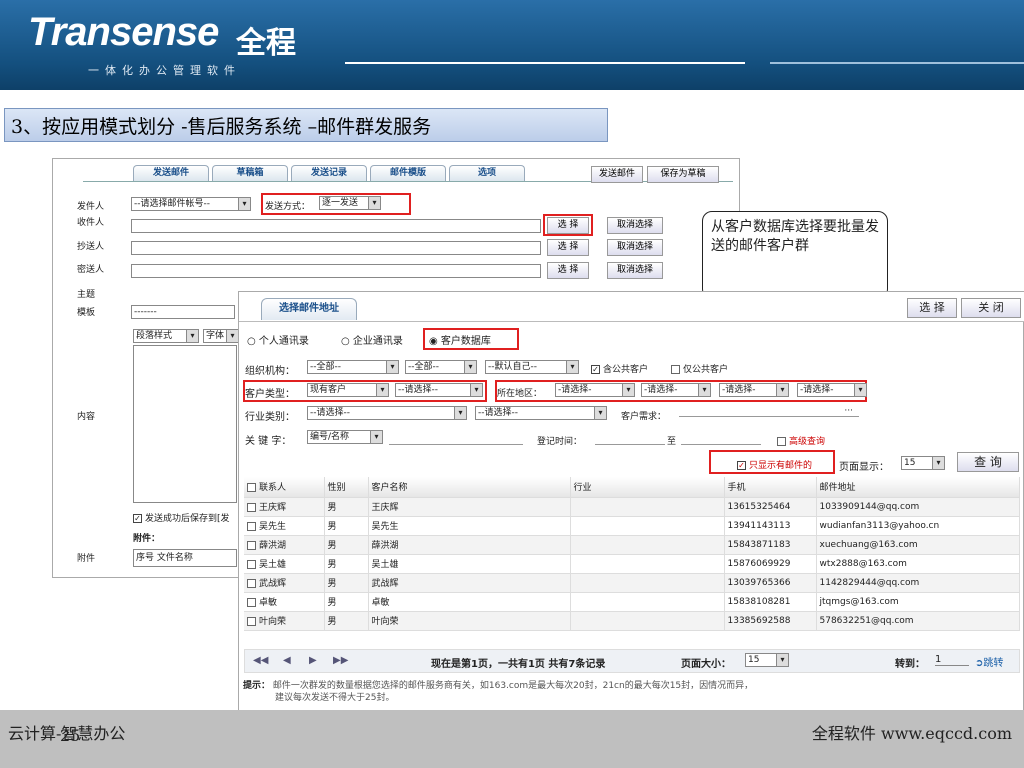  Describe the element at coordinates (284, 621) in the screenshot. I see `cell-contact: 叶向荣` at that location.